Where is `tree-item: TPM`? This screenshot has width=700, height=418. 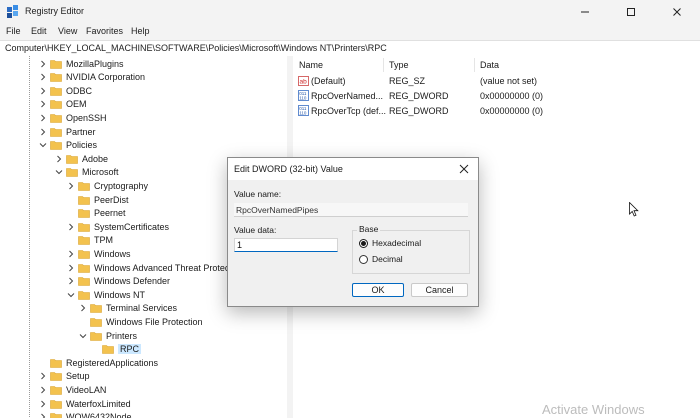
tree-item: TPM is located at coordinates (90, 240).